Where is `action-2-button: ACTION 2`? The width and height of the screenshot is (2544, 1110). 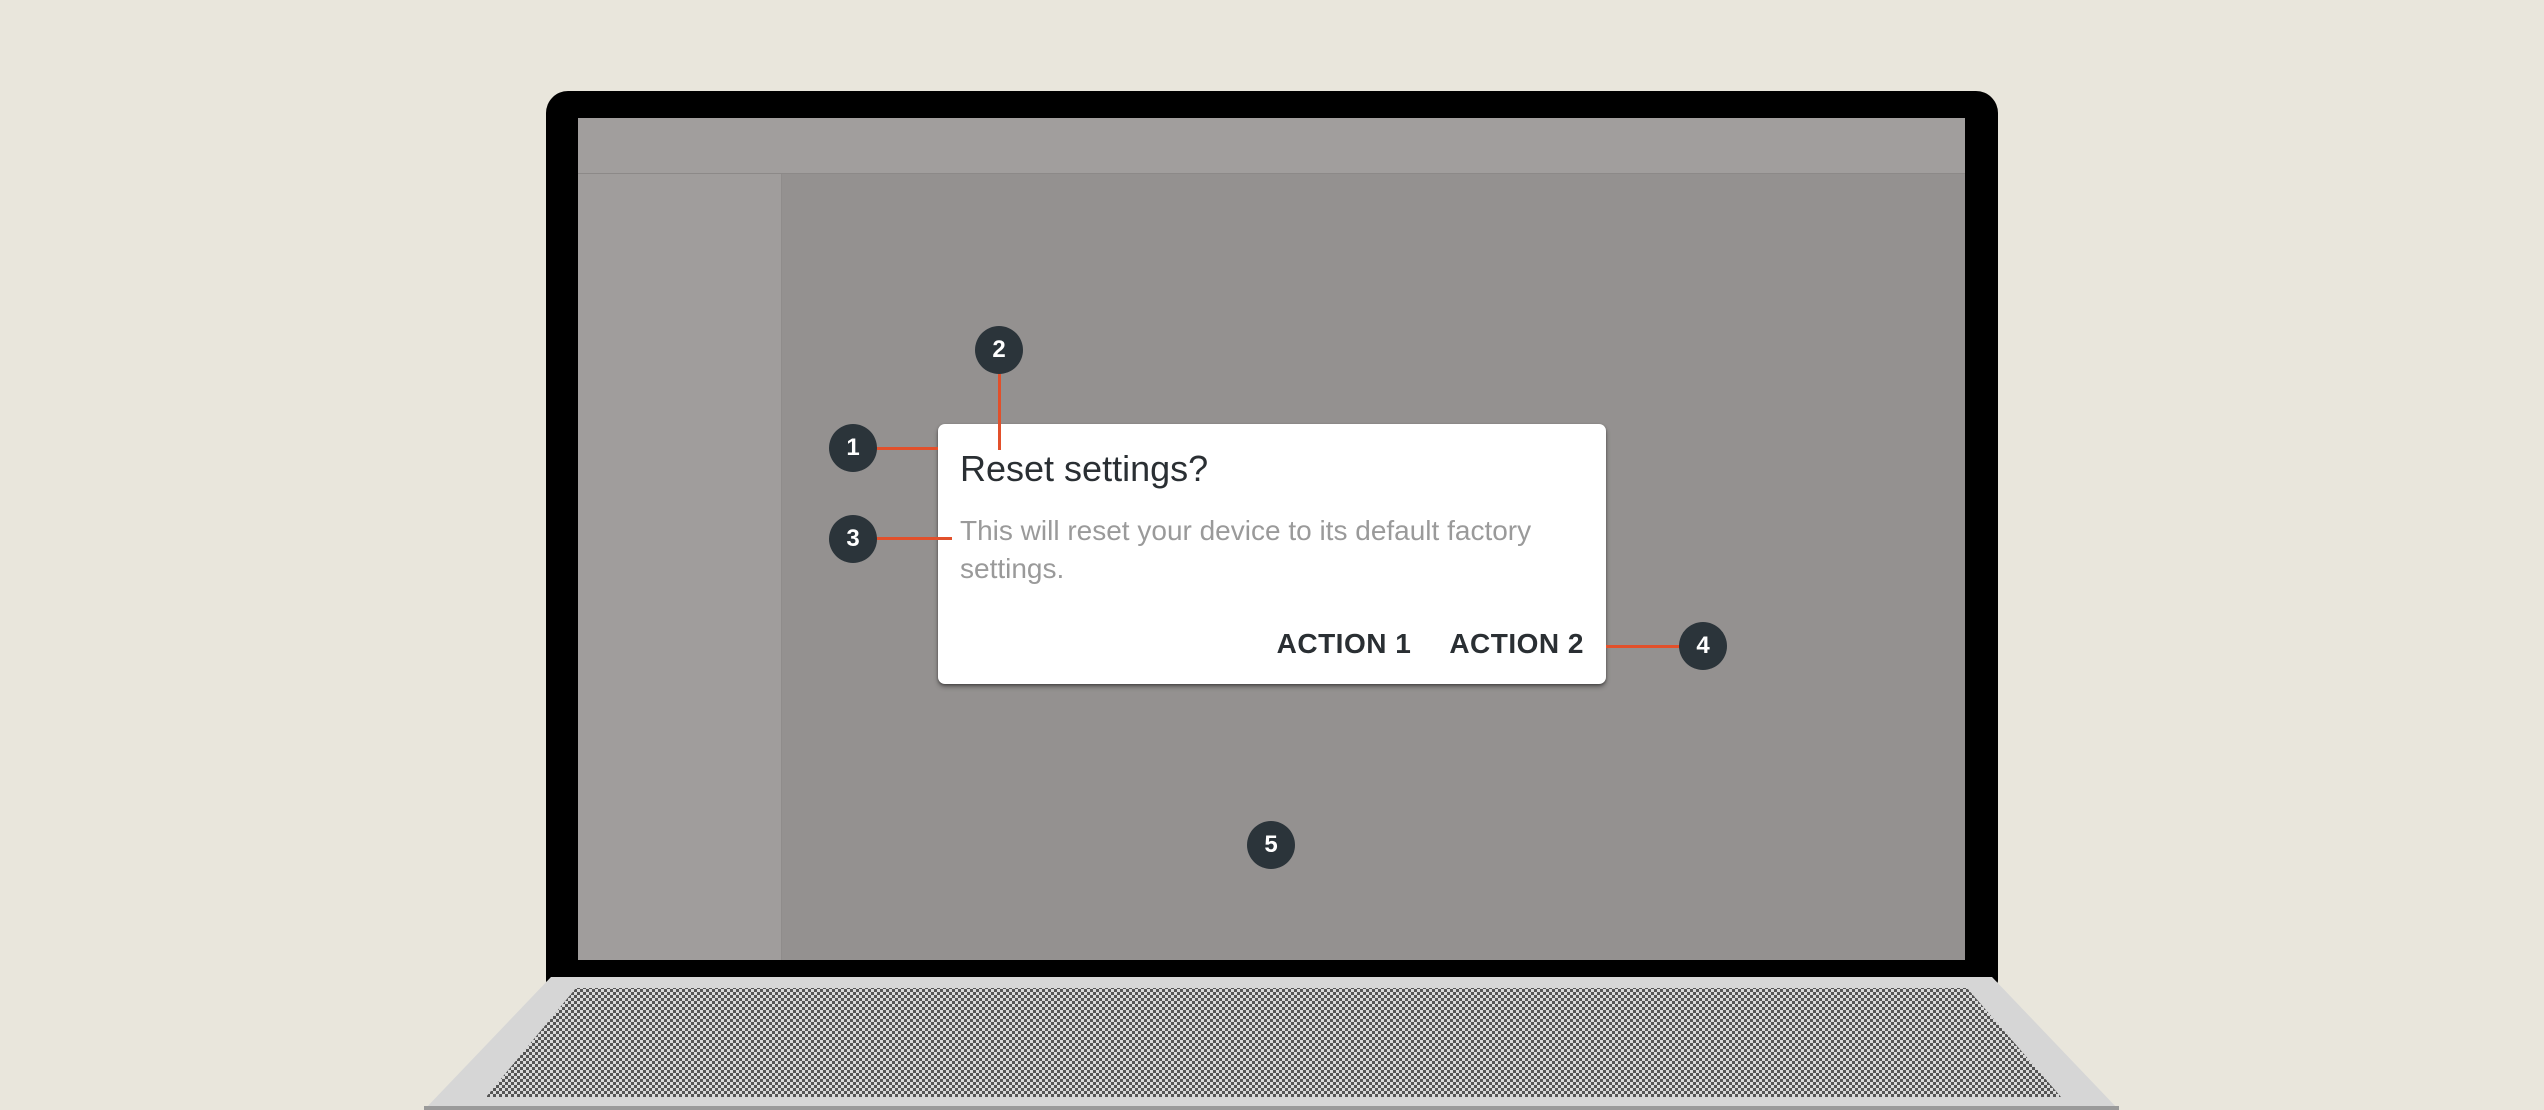
action-2-button: ACTION 2 is located at coordinates (1516, 644).